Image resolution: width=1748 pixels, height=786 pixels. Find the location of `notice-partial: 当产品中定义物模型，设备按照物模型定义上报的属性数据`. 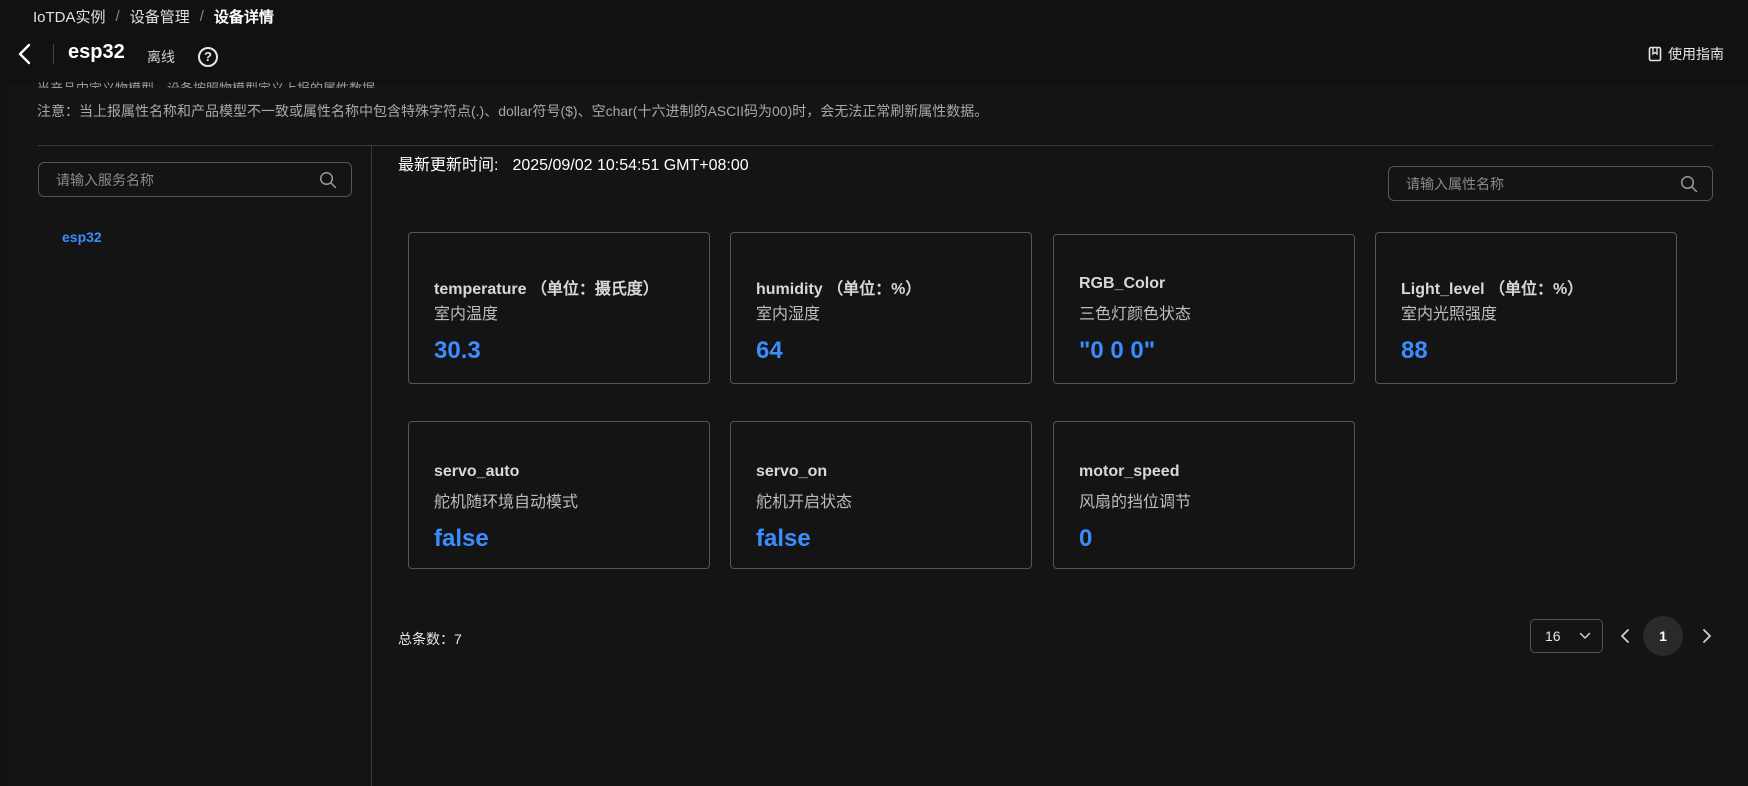

notice-partial: 当产品中定义物模型，设备按照物模型定义上报的属性数据 is located at coordinates (206, 83).